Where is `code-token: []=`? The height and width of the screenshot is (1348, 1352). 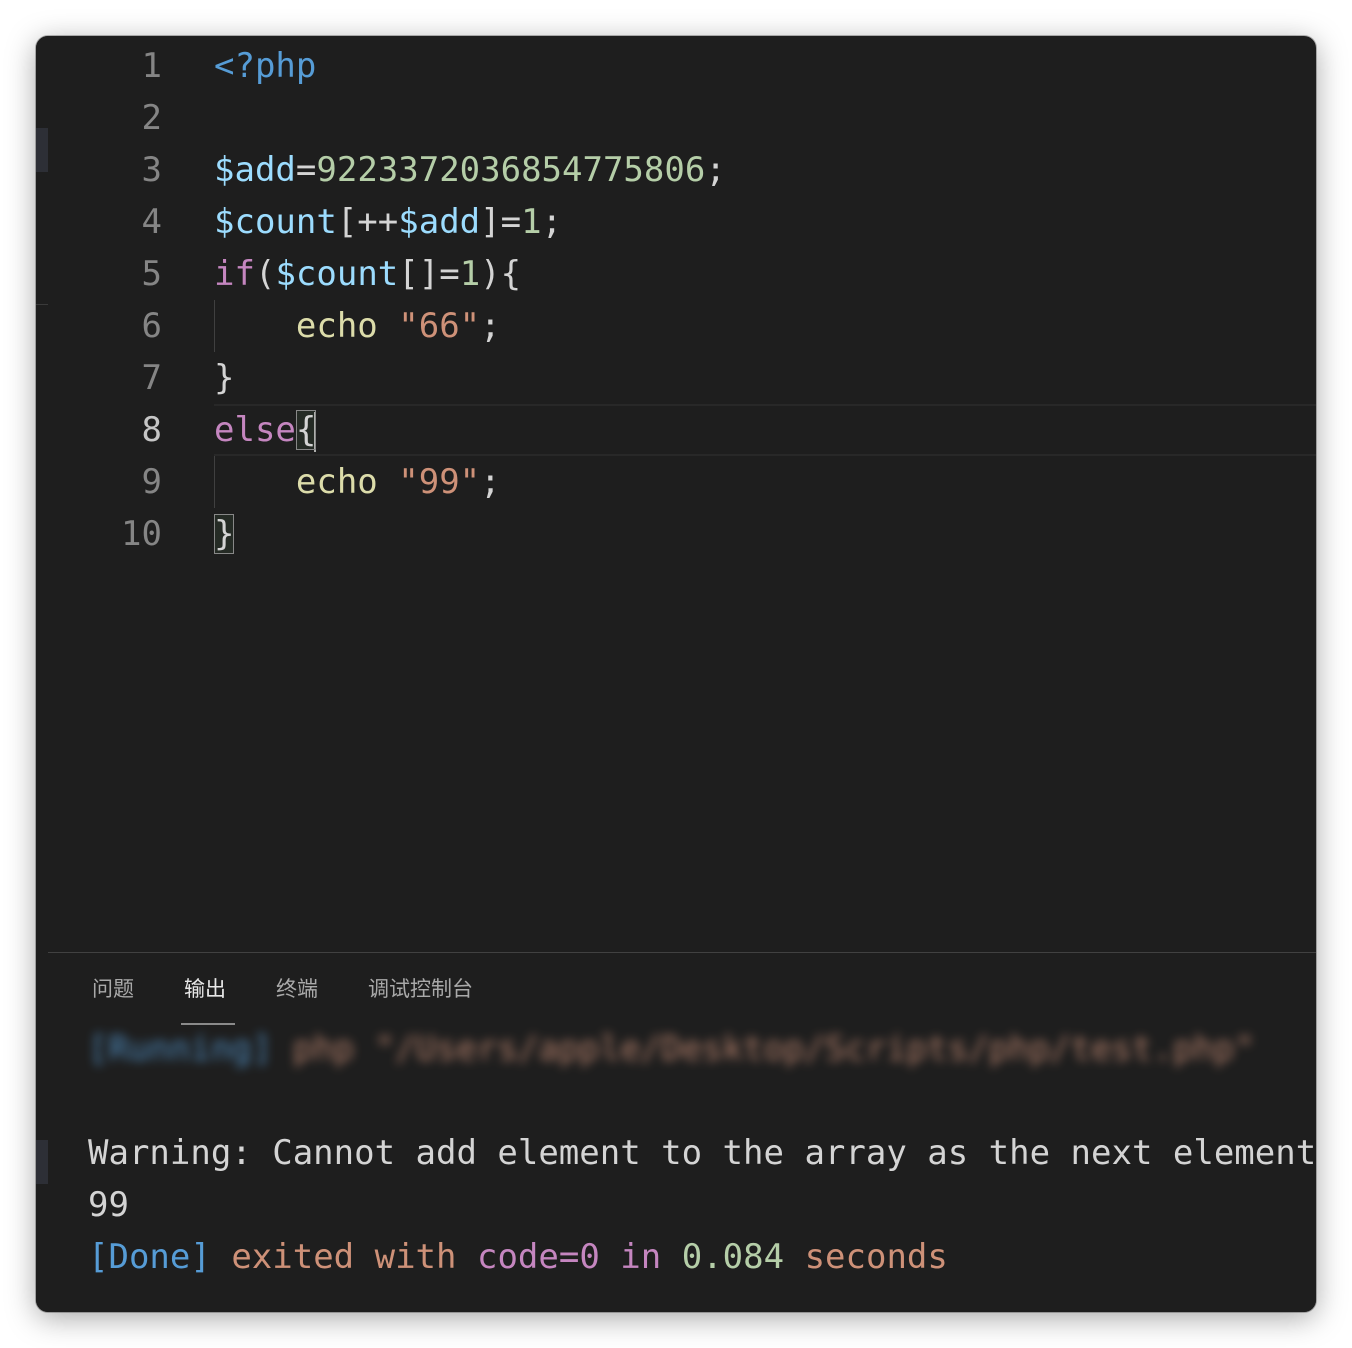 code-token: []= is located at coordinates (429, 274).